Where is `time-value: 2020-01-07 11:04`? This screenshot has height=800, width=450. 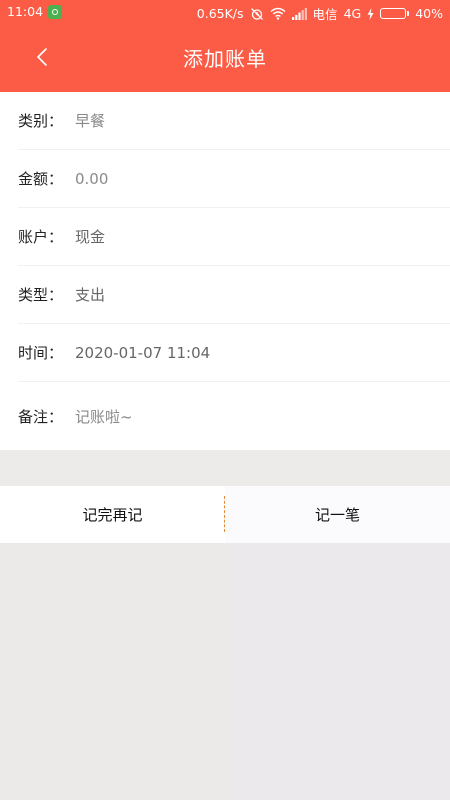
time-value: 2020-01-07 11:04 is located at coordinates (143, 352).